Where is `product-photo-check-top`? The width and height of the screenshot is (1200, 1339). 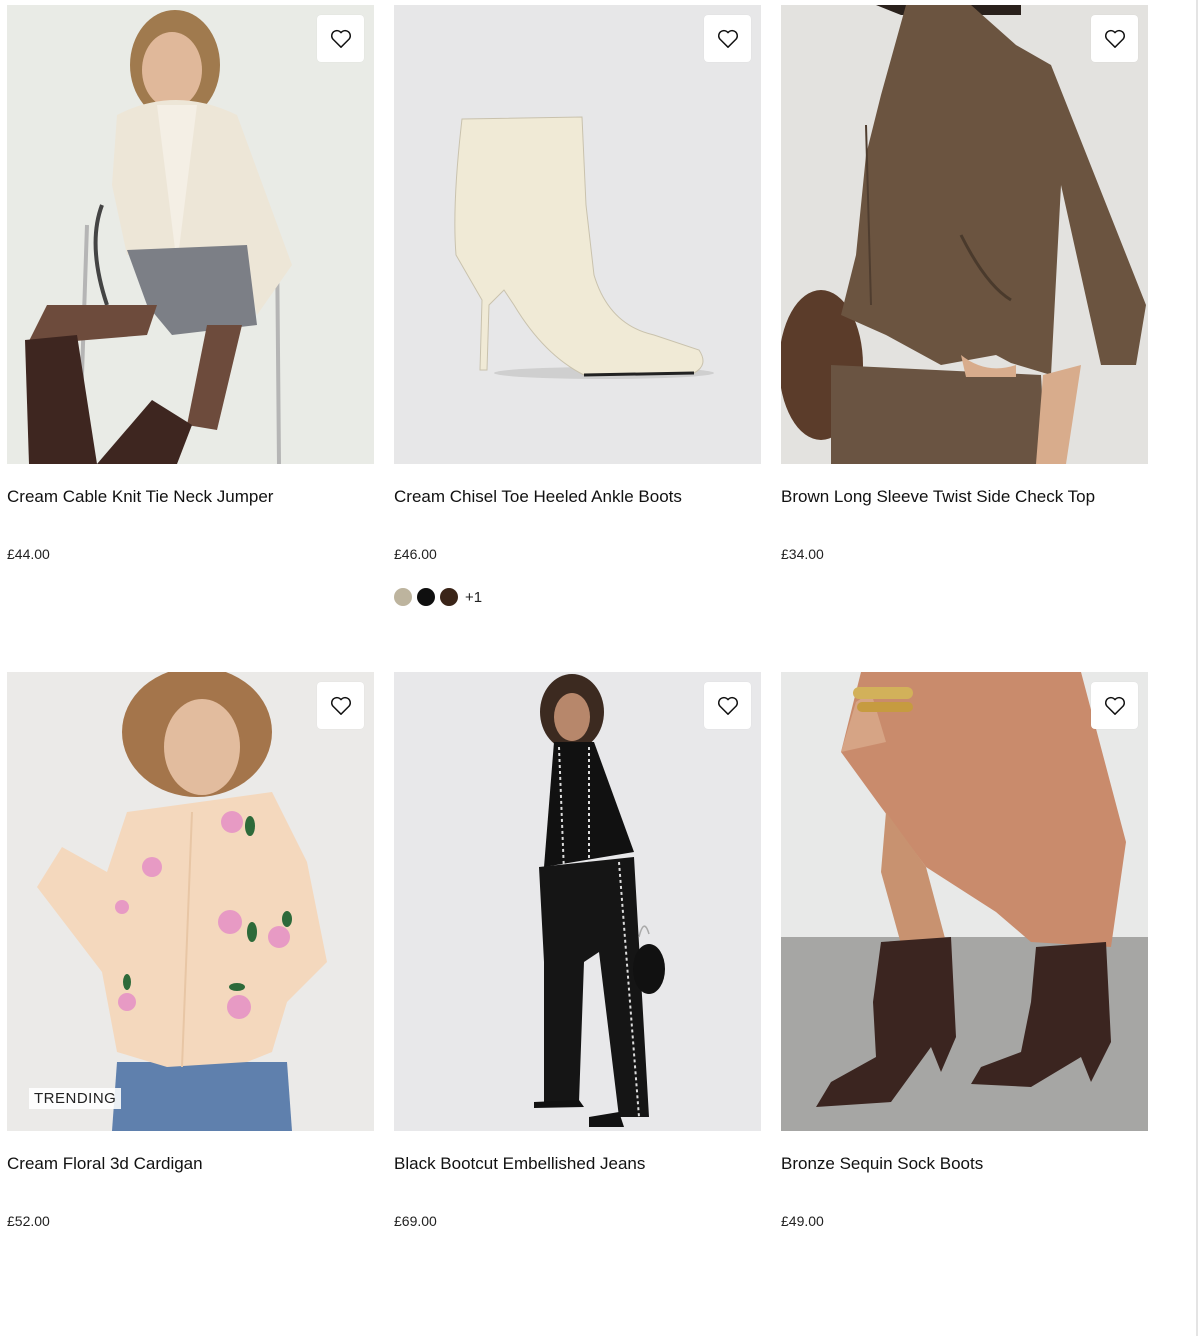
product-photo-check-top is located at coordinates (964, 234).